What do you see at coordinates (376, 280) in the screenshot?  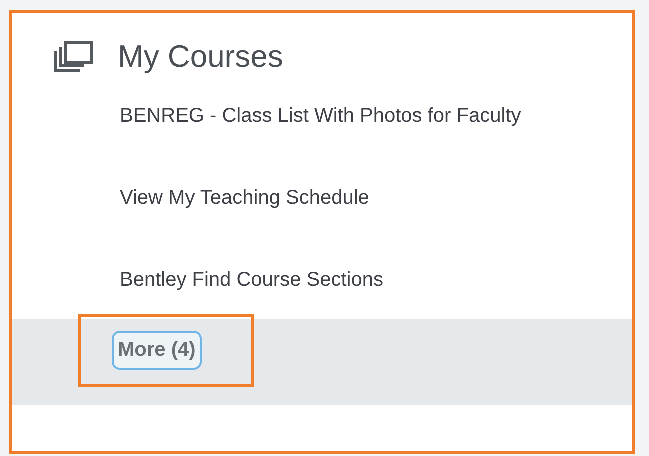 I see `course-link: Bentley Find Course Sections` at bounding box center [376, 280].